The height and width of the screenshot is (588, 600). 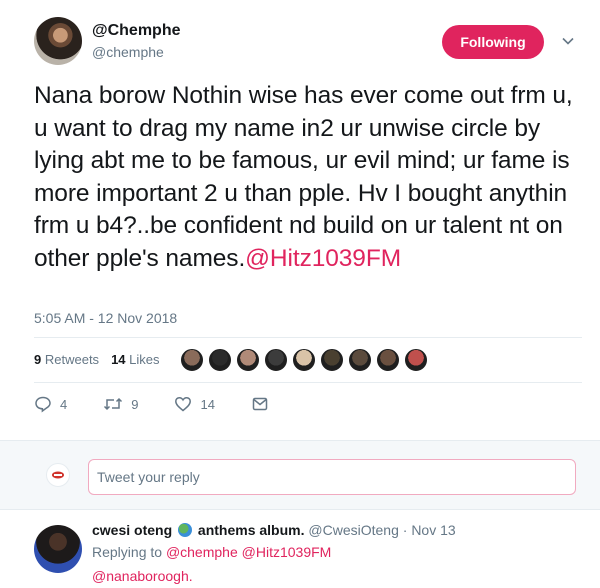 What do you see at coordinates (132, 530) in the screenshot?
I see `reply-author-name: cwesi oteng` at bounding box center [132, 530].